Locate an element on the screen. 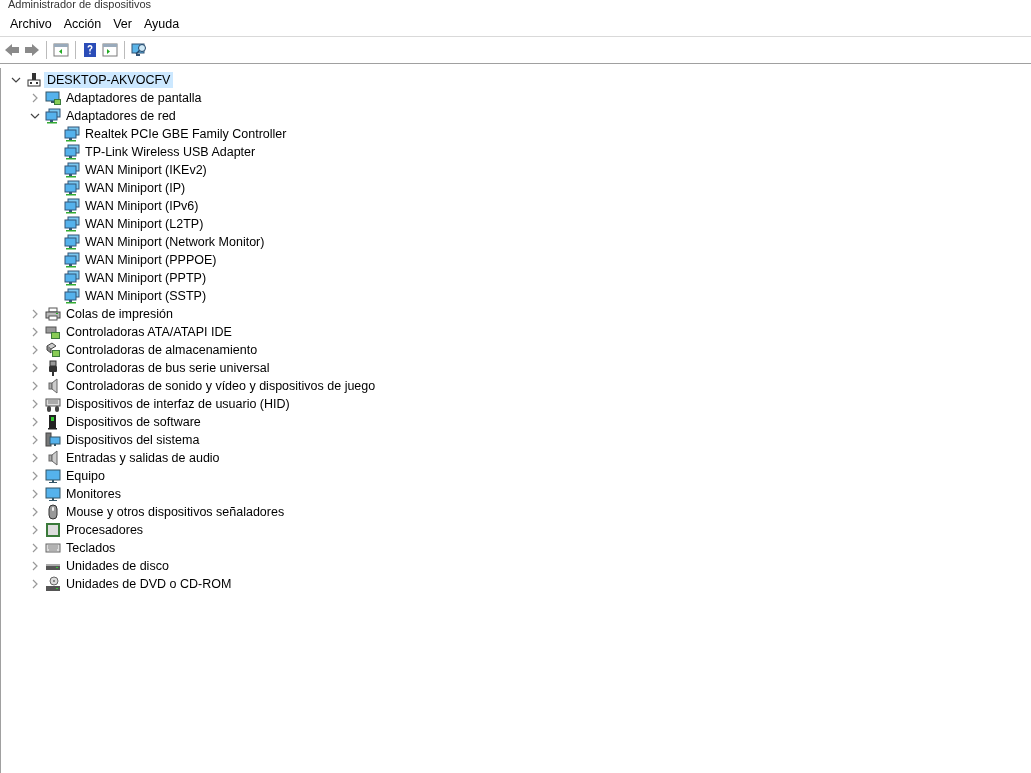 This screenshot has width=1031, height=773. tree-item: Realtek PCIe GBE Family Controller is located at coordinates (186, 134).